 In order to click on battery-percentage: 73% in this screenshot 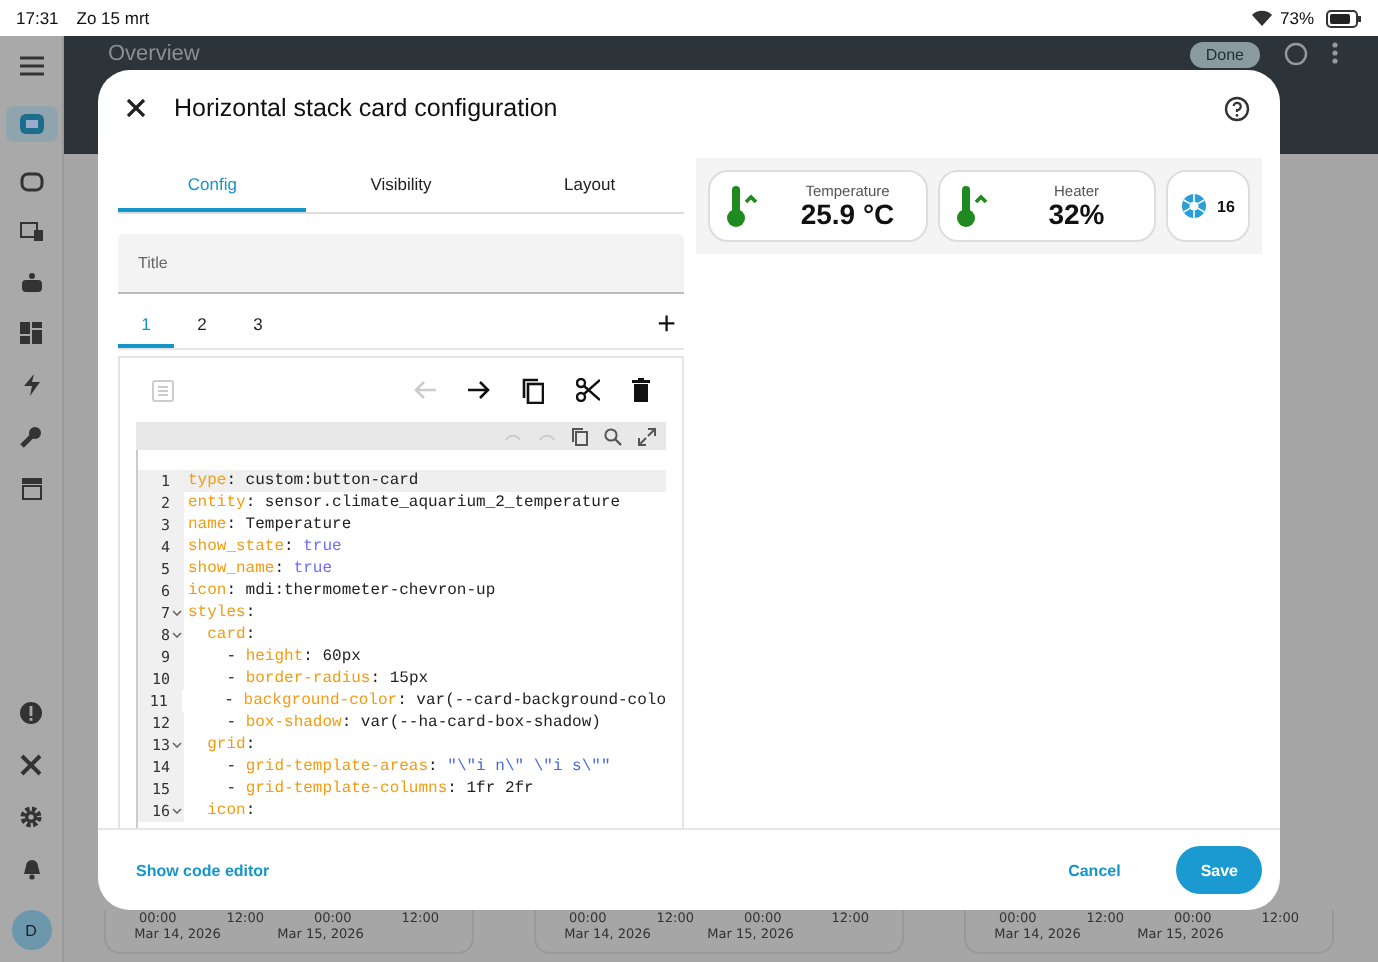, I will do `click(1296, 18)`.